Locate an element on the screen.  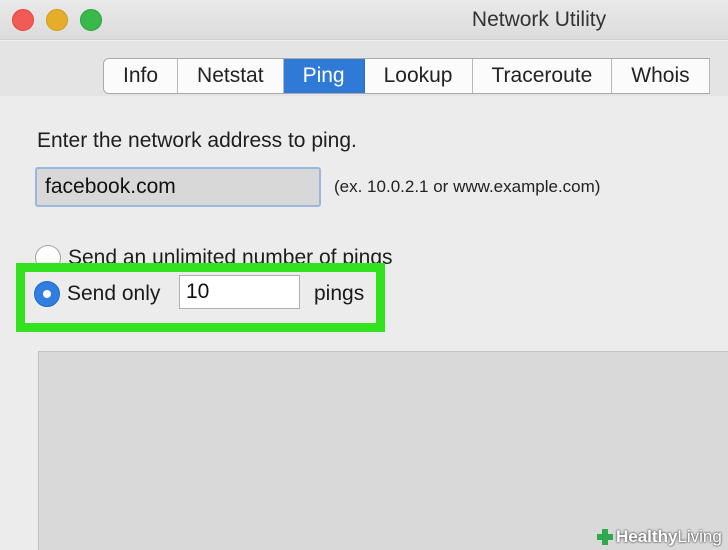
tab-whois: Whois is located at coordinates (661, 76).